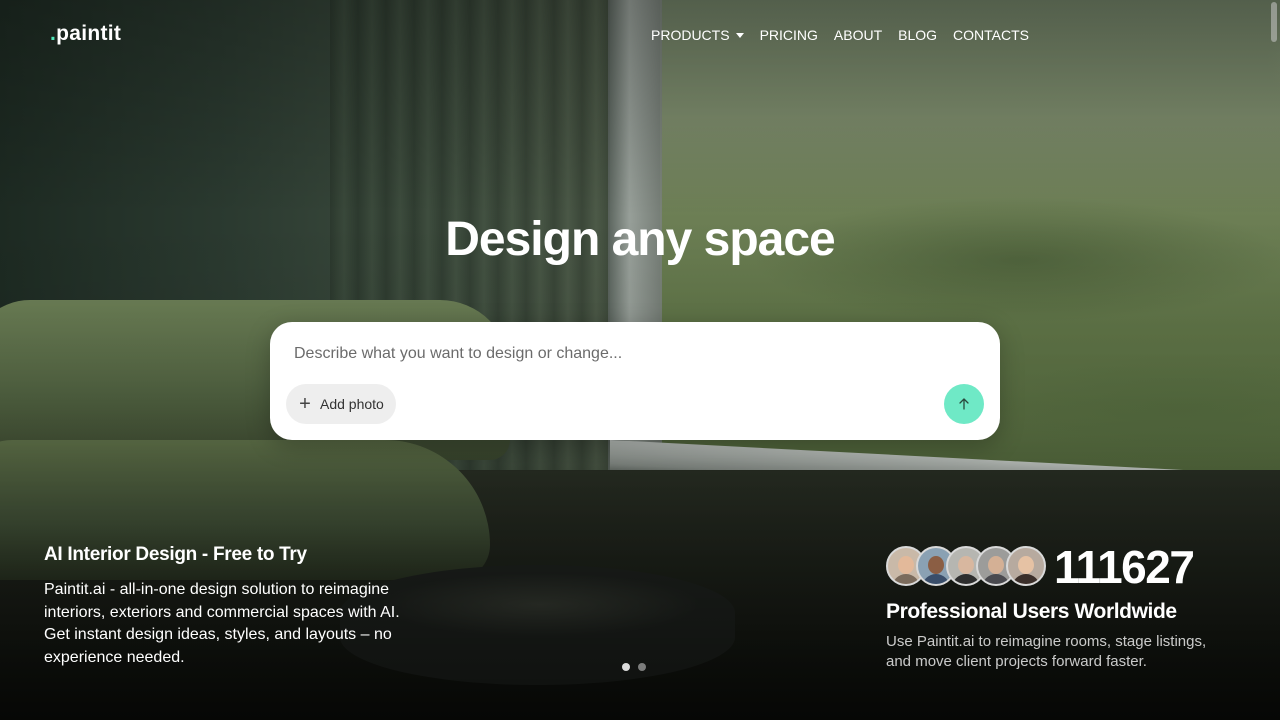 This screenshot has width=1280, height=720. I want to click on send-button, so click(964, 404).